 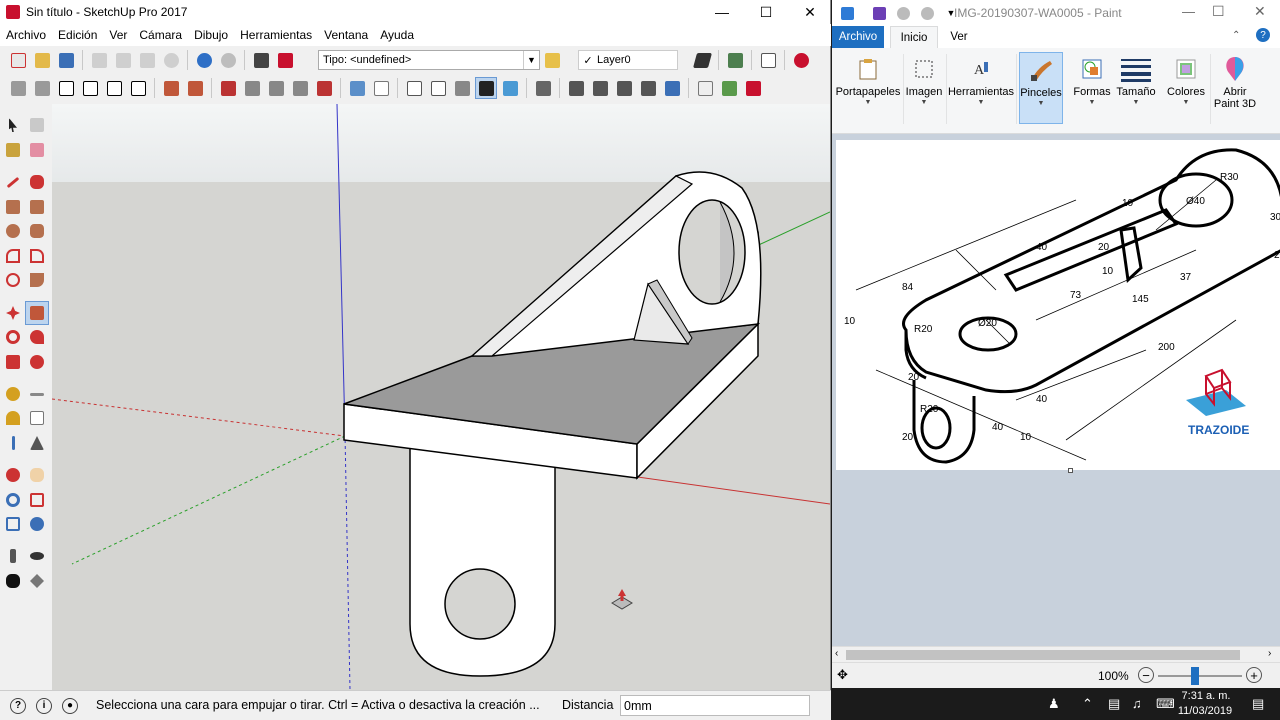 I want to click on ribbon-herramientas: A Herramientas ▼, so click(x=981, y=88).